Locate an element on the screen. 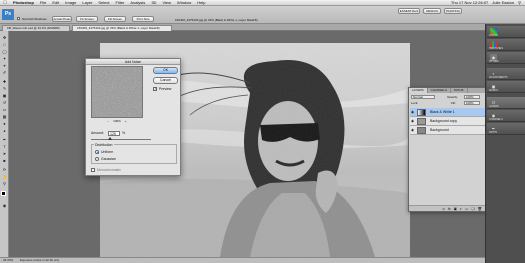 The width and height of the screenshot is (525, 263). history-brush-tool-icon: ↺ is located at coordinates (4, 102).